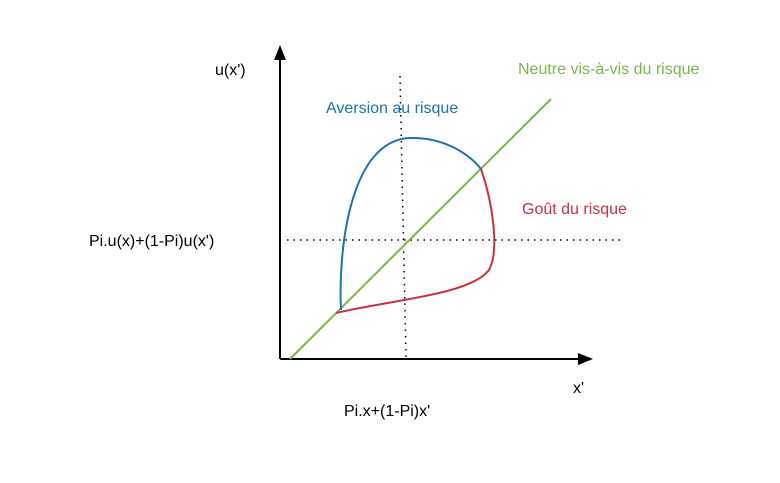 This screenshot has height=483, width=780. Describe the element at coordinates (585, 359) in the screenshot. I see `x-axis-arrow` at that location.